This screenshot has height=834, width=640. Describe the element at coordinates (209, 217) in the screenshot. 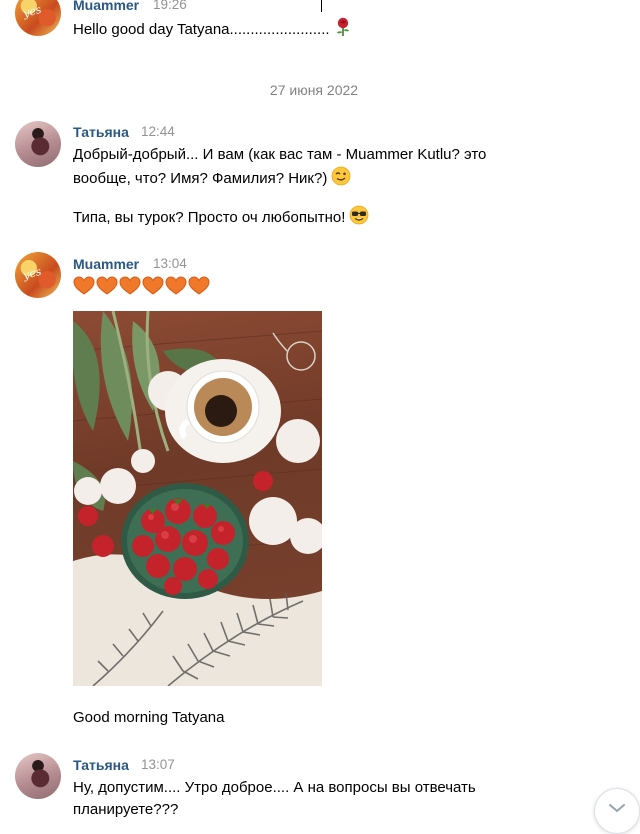

I see `message-line: Типа, вы турок? Просто оч любопытно!` at that location.